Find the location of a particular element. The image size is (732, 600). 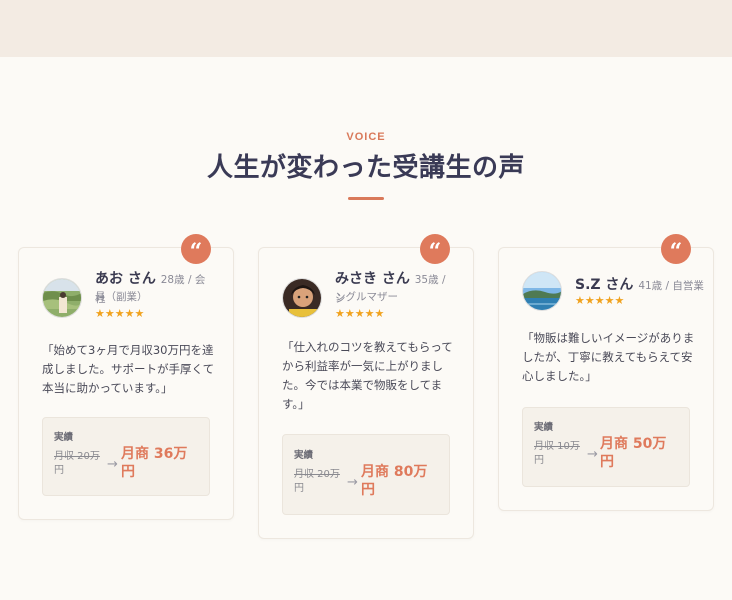

before-value: 月収 10万 円 is located at coordinates (557, 453).